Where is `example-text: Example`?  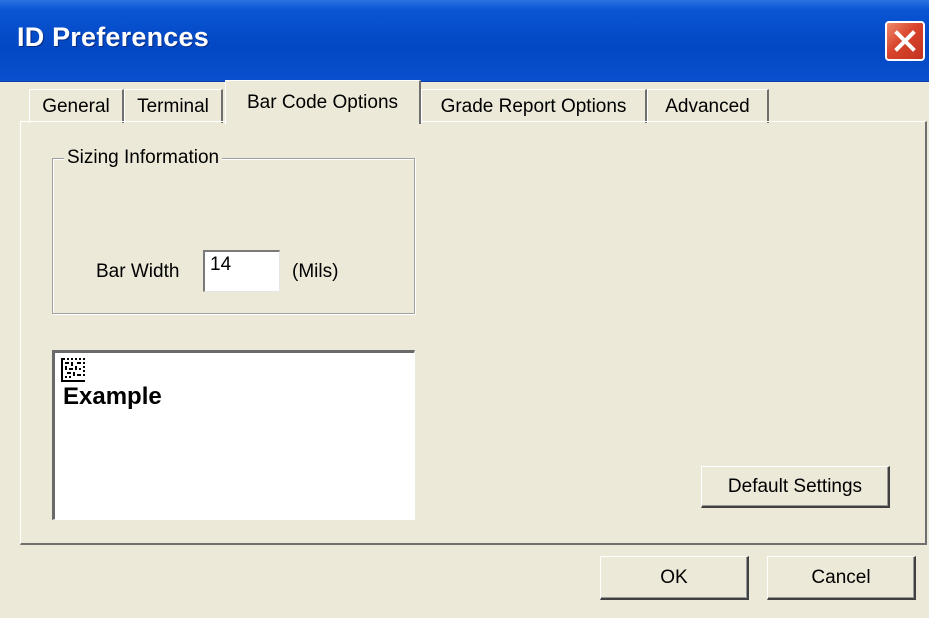
example-text: Example is located at coordinates (112, 396).